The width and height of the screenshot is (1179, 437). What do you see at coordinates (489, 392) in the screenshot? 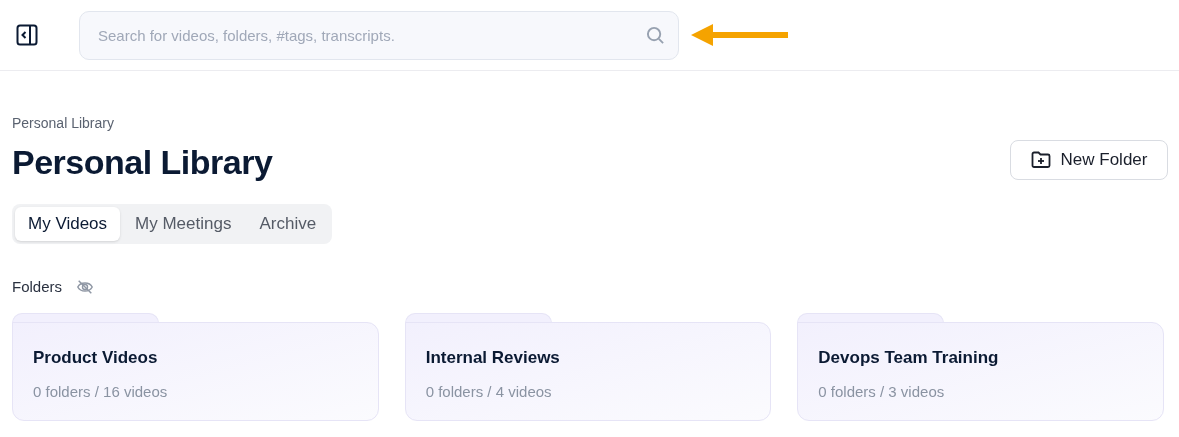
I see `folder-meta: 0 folders / 4 videos` at bounding box center [489, 392].